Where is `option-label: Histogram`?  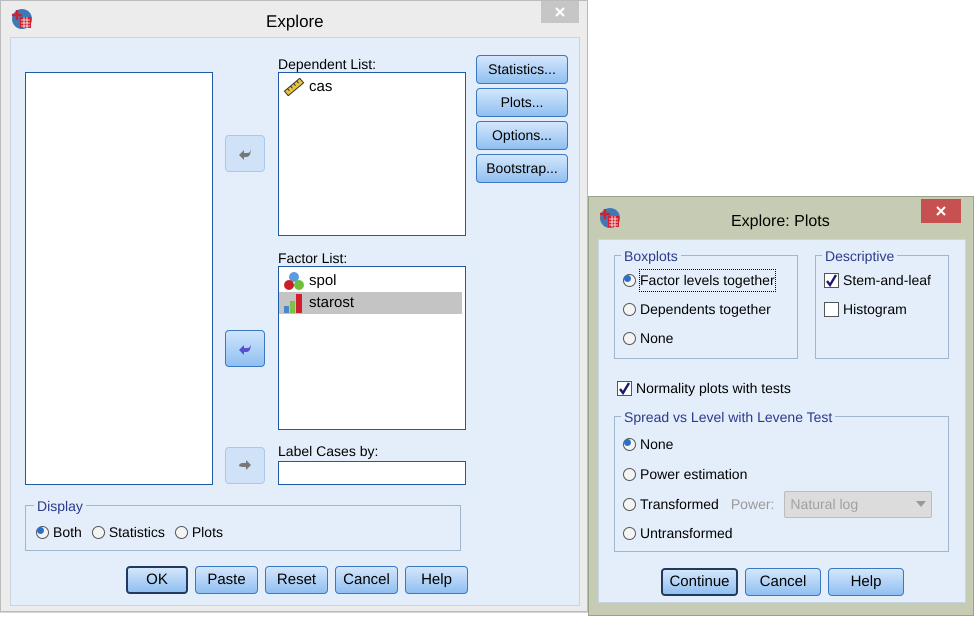 option-label: Histogram is located at coordinates (875, 309).